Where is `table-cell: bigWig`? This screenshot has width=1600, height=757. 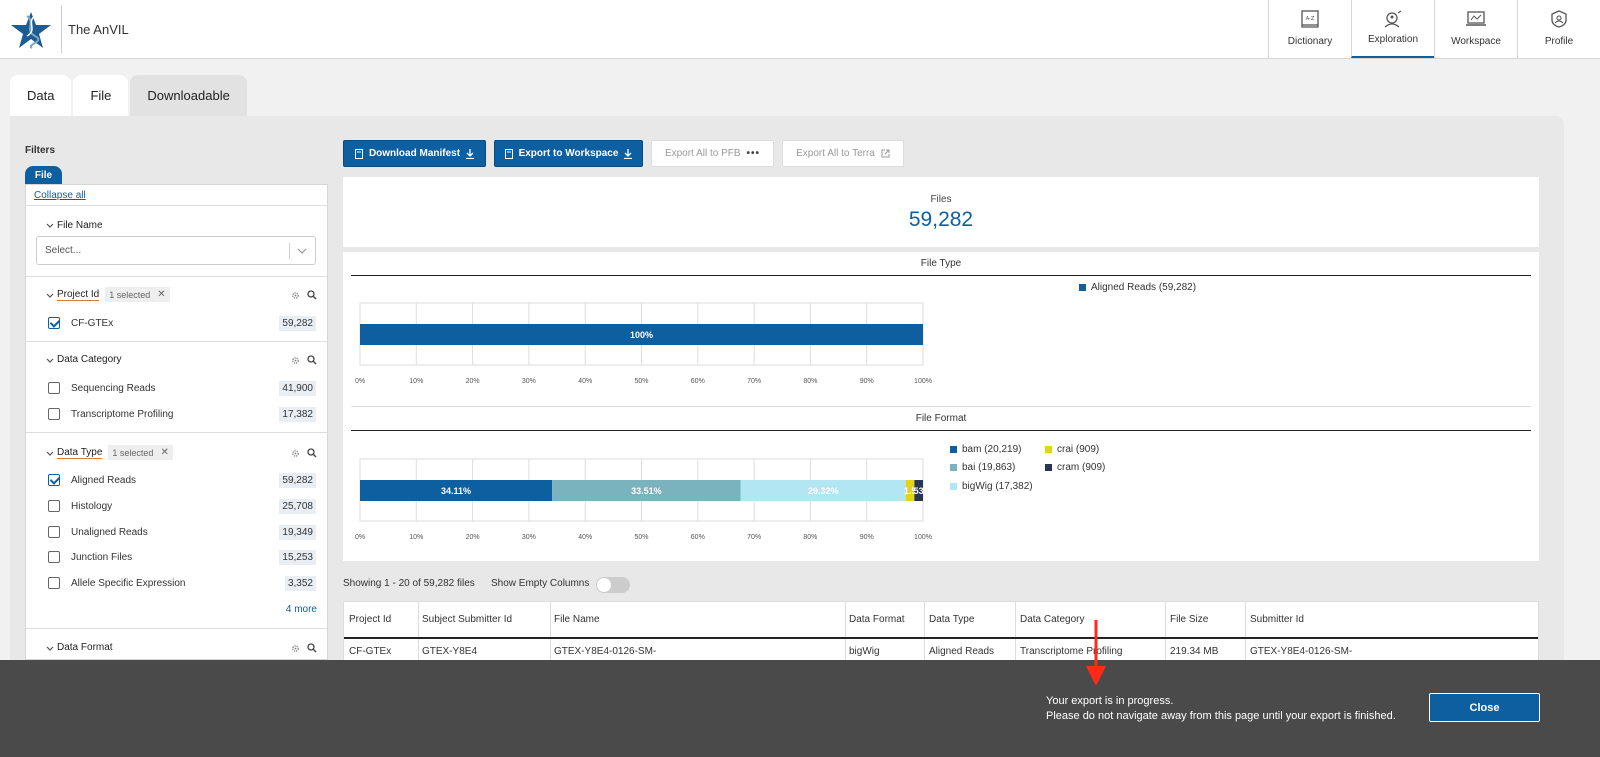
table-cell: bigWig is located at coordinates (864, 651).